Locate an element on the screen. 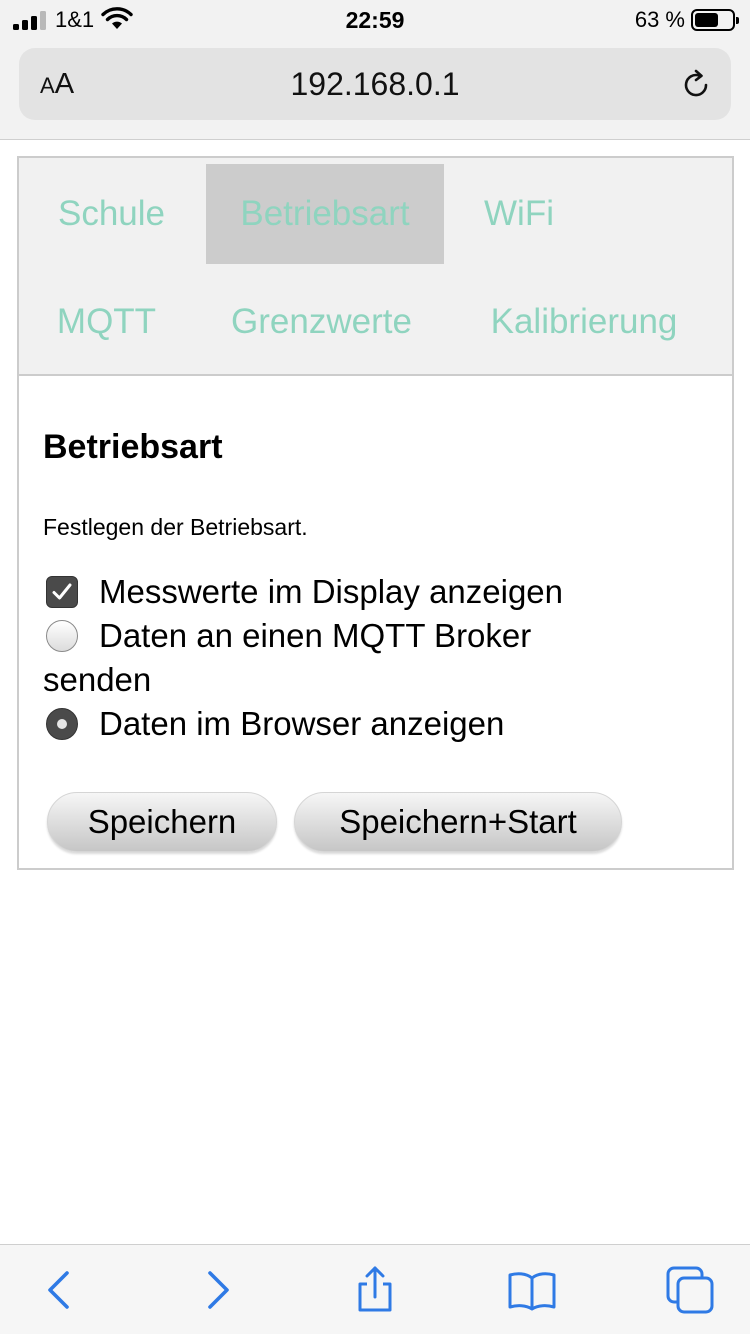 The image size is (750, 1334). tab-betriebsart: Betriebsart is located at coordinates (325, 214).